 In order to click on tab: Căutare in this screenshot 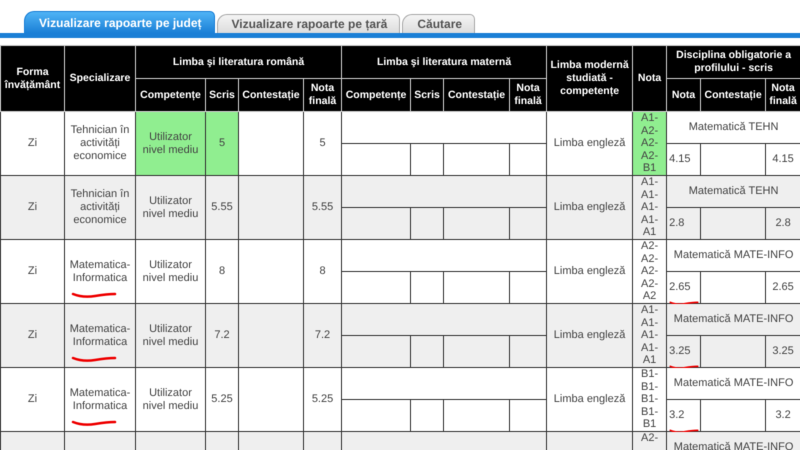, I will do `click(439, 23)`.